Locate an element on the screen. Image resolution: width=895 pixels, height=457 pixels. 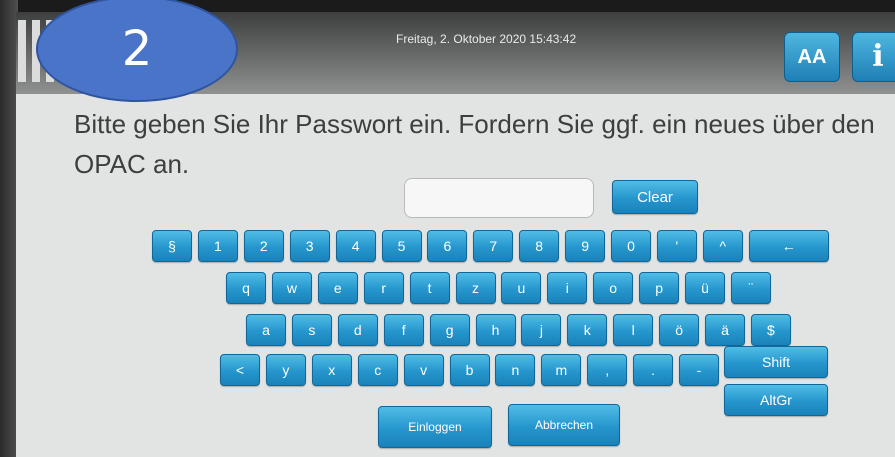
keyboard-key: 2 is located at coordinates (263, 246).